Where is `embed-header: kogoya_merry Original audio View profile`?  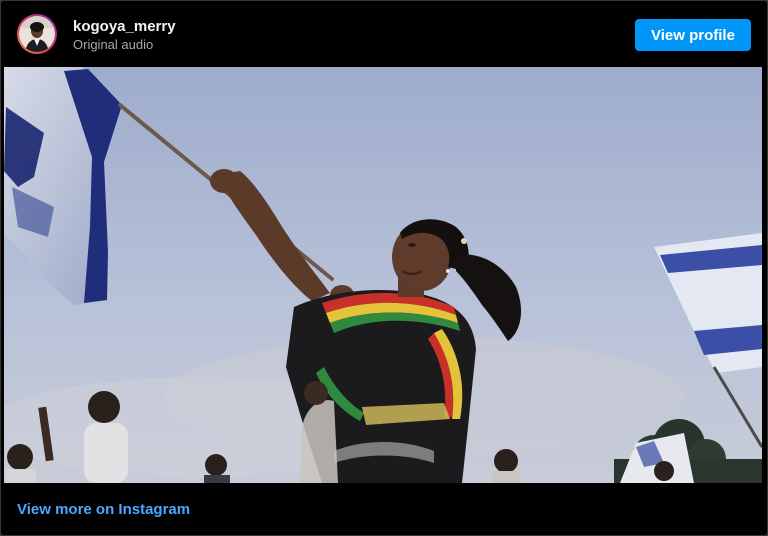 embed-header: kogoya_merry Original audio View profile is located at coordinates (384, 34).